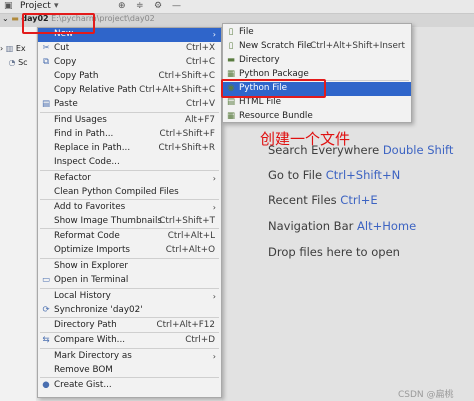 The width and height of the screenshot is (474, 401). Describe the element at coordinates (129, 35) in the screenshot. I see `menu-item-new: New ›` at that location.